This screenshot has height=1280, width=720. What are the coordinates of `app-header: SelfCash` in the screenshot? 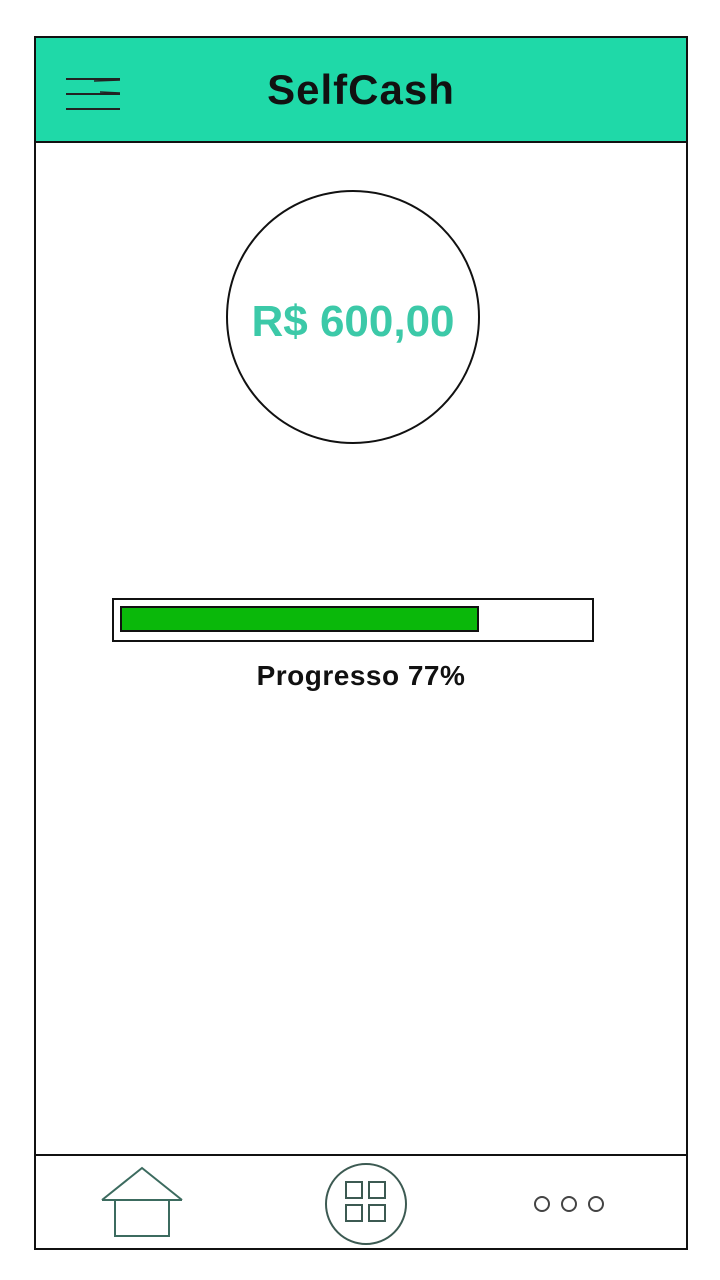 It's located at (361, 90).